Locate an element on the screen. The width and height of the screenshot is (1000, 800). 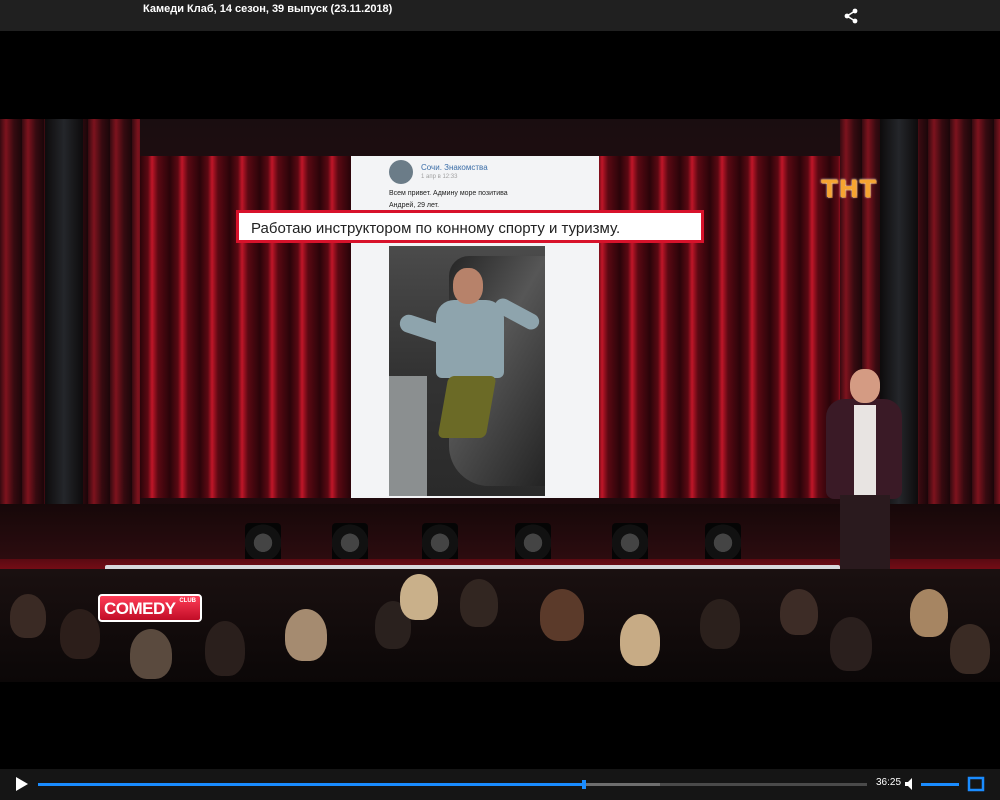
progress-bar is located at coordinates (452, 784).